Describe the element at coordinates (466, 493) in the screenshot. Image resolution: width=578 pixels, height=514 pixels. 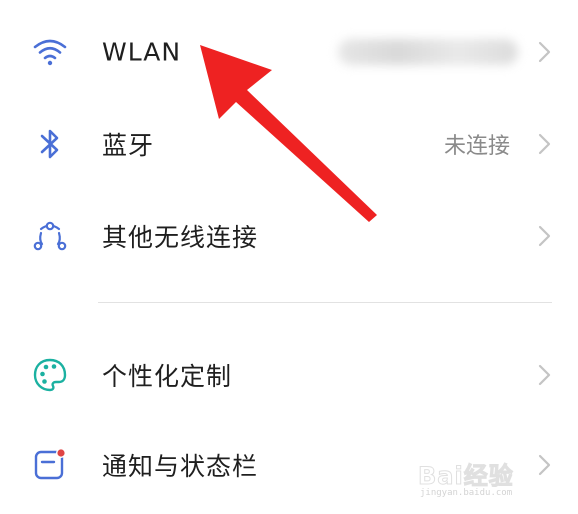
I see `watermark-site: jingyan.baidu.com` at that location.